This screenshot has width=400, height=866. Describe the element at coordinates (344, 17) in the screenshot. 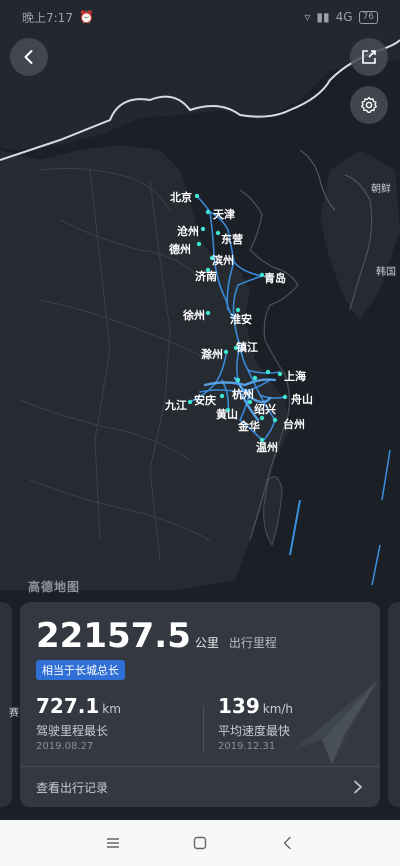

I see `network-label: 4G` at that location.